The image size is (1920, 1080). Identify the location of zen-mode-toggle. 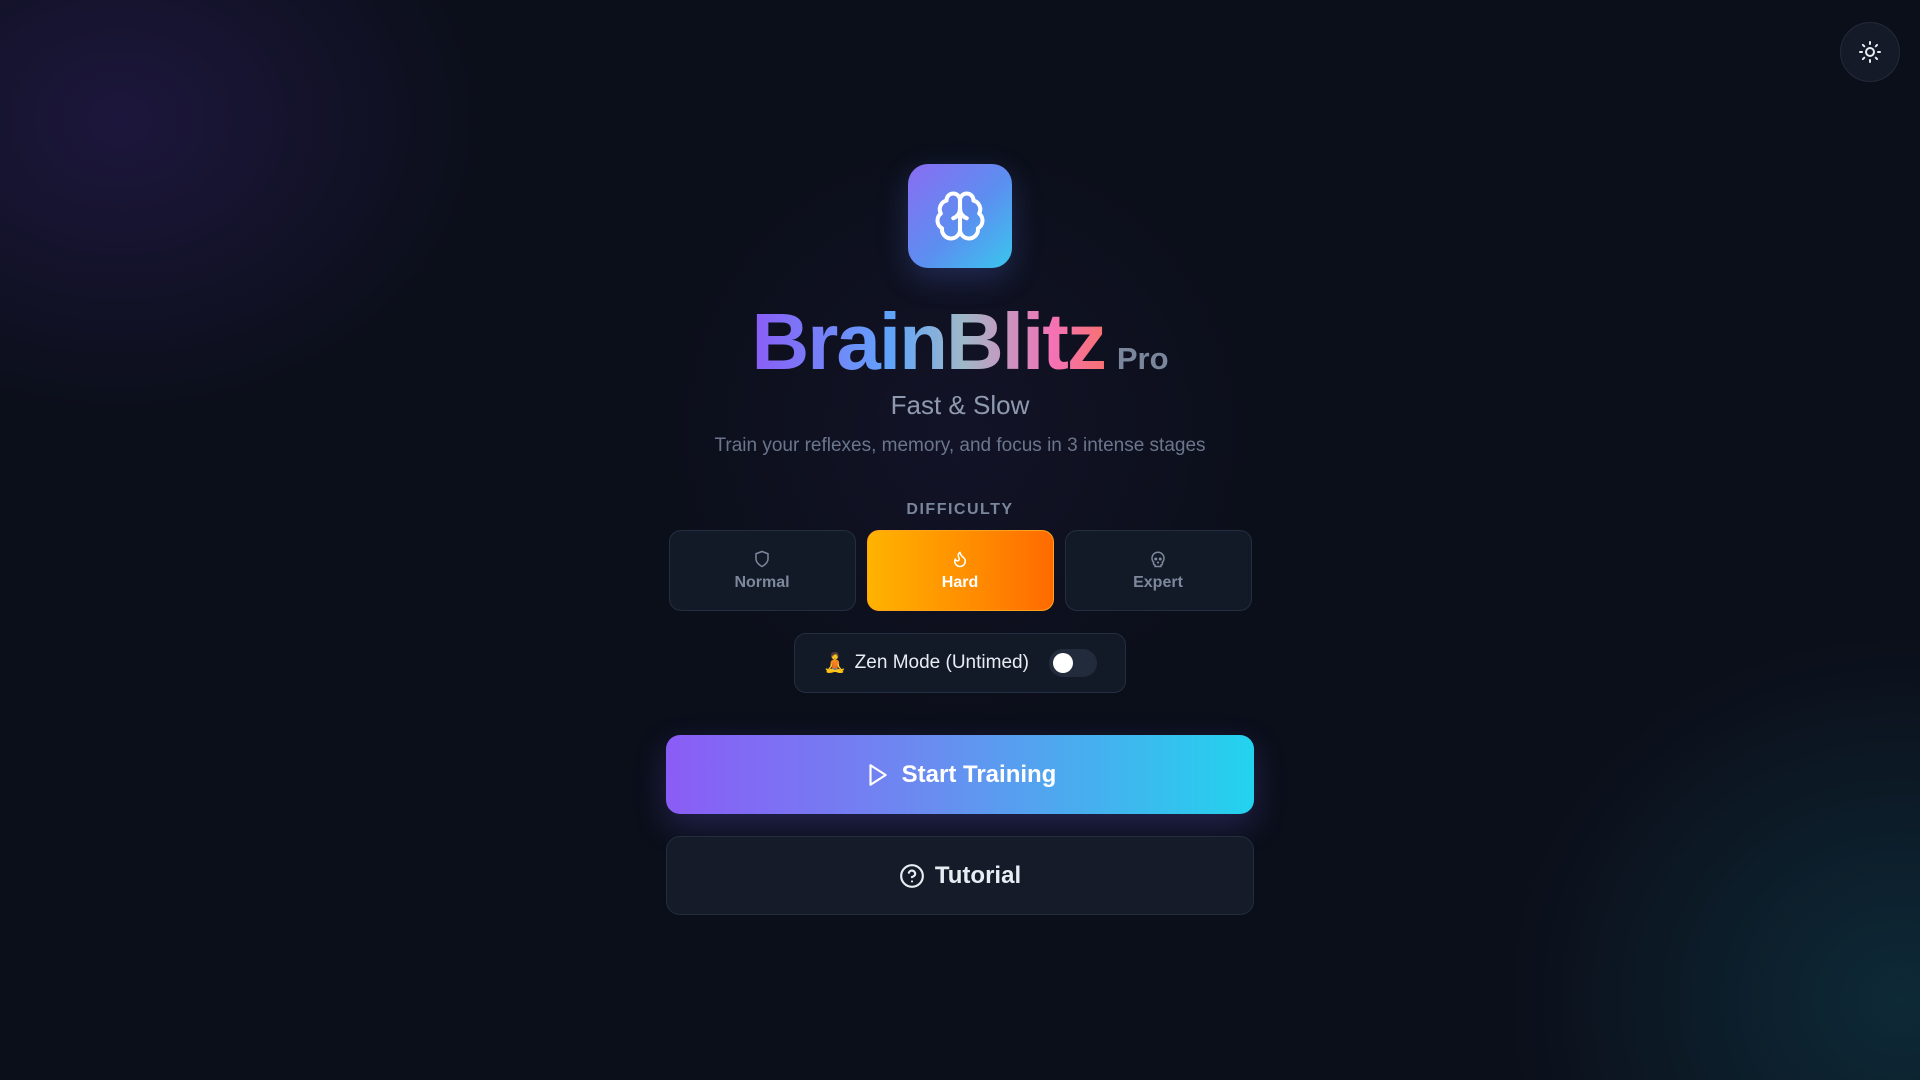
(1072, 663).